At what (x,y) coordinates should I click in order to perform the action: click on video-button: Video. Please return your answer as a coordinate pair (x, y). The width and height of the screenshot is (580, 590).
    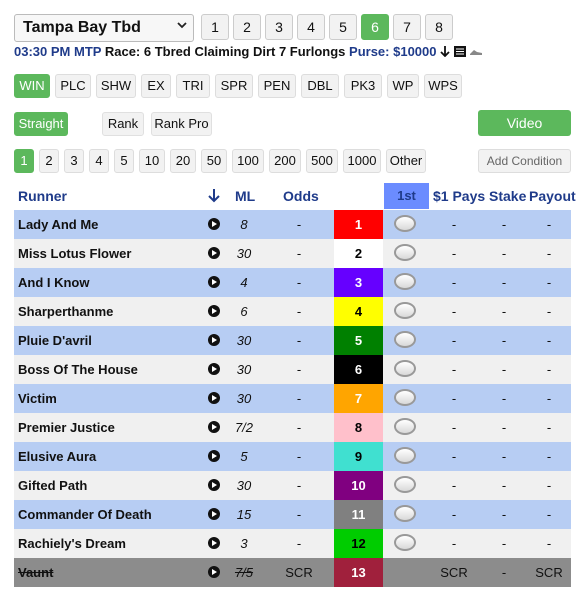
    Looking at the image, I should click on (524, 123).